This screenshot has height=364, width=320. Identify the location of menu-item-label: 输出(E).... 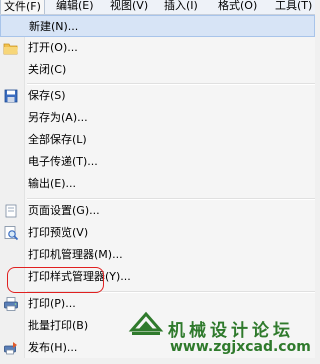
(52, 183).